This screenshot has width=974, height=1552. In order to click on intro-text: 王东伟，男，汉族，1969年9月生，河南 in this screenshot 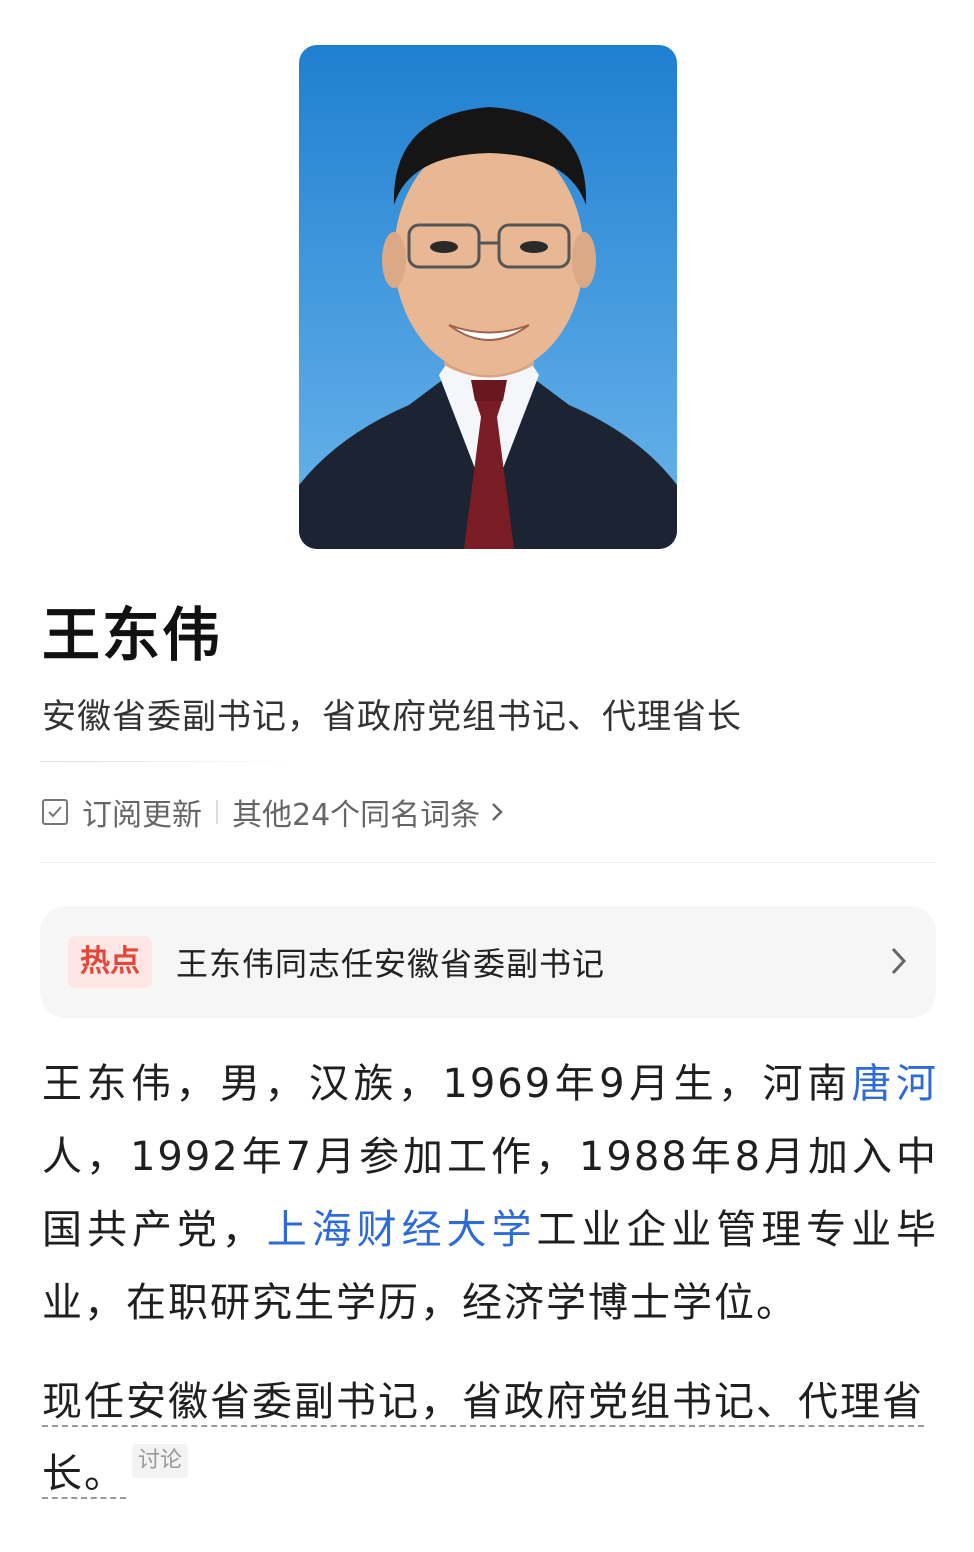, I will do `click(447, 1084)`.